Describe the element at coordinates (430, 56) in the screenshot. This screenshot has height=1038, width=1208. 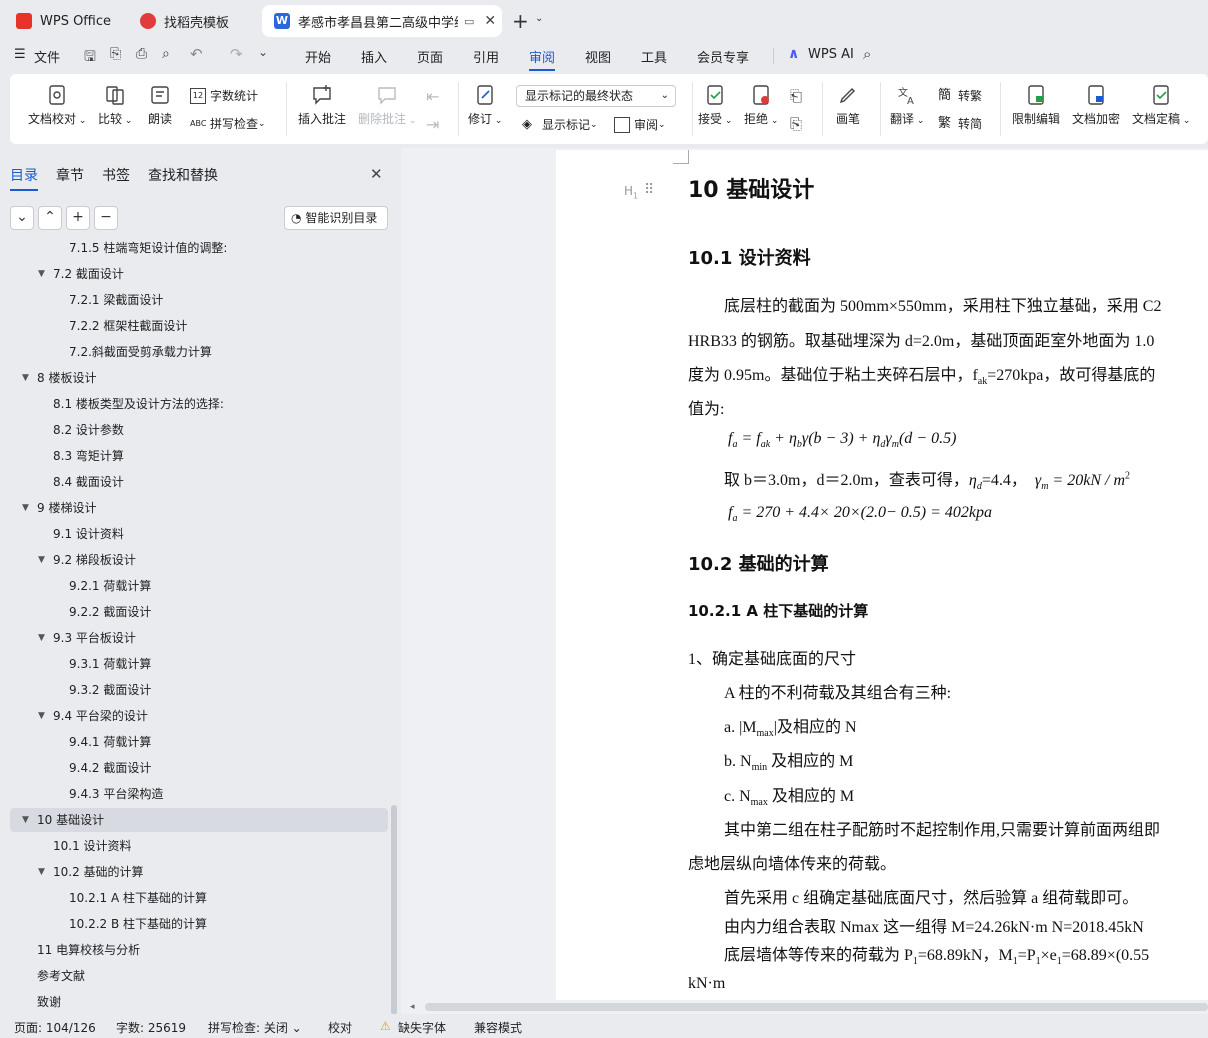
I see `menu-page: 页面` at that location.